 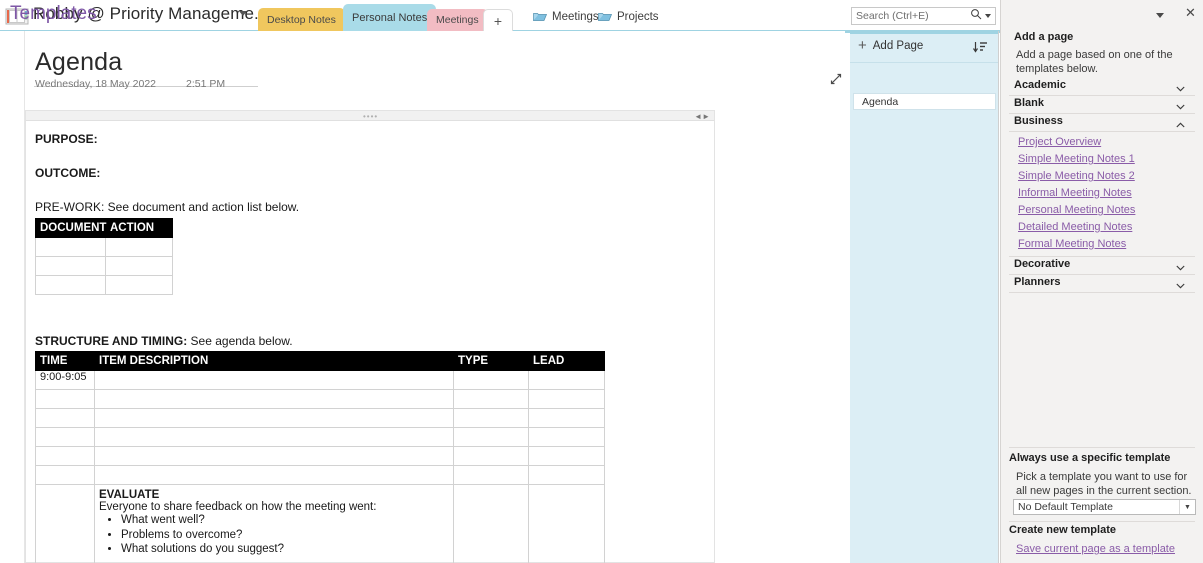 What do you see at coordinates (628, 17) in the screenshot?
I see `section-group-projects: Projects` at bounding box center [628, 17].